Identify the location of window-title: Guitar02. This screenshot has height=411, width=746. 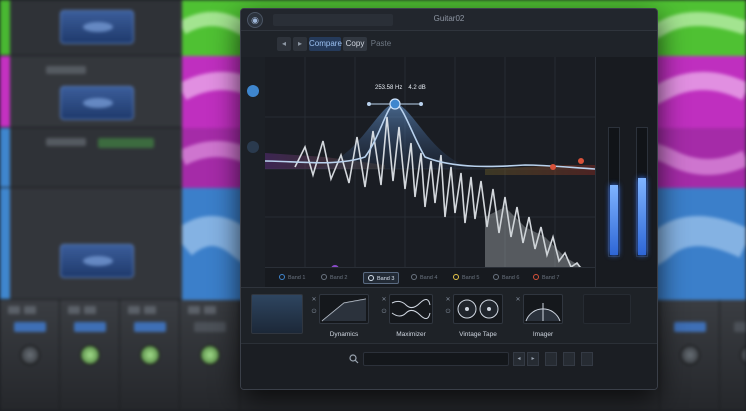
(449, 18).